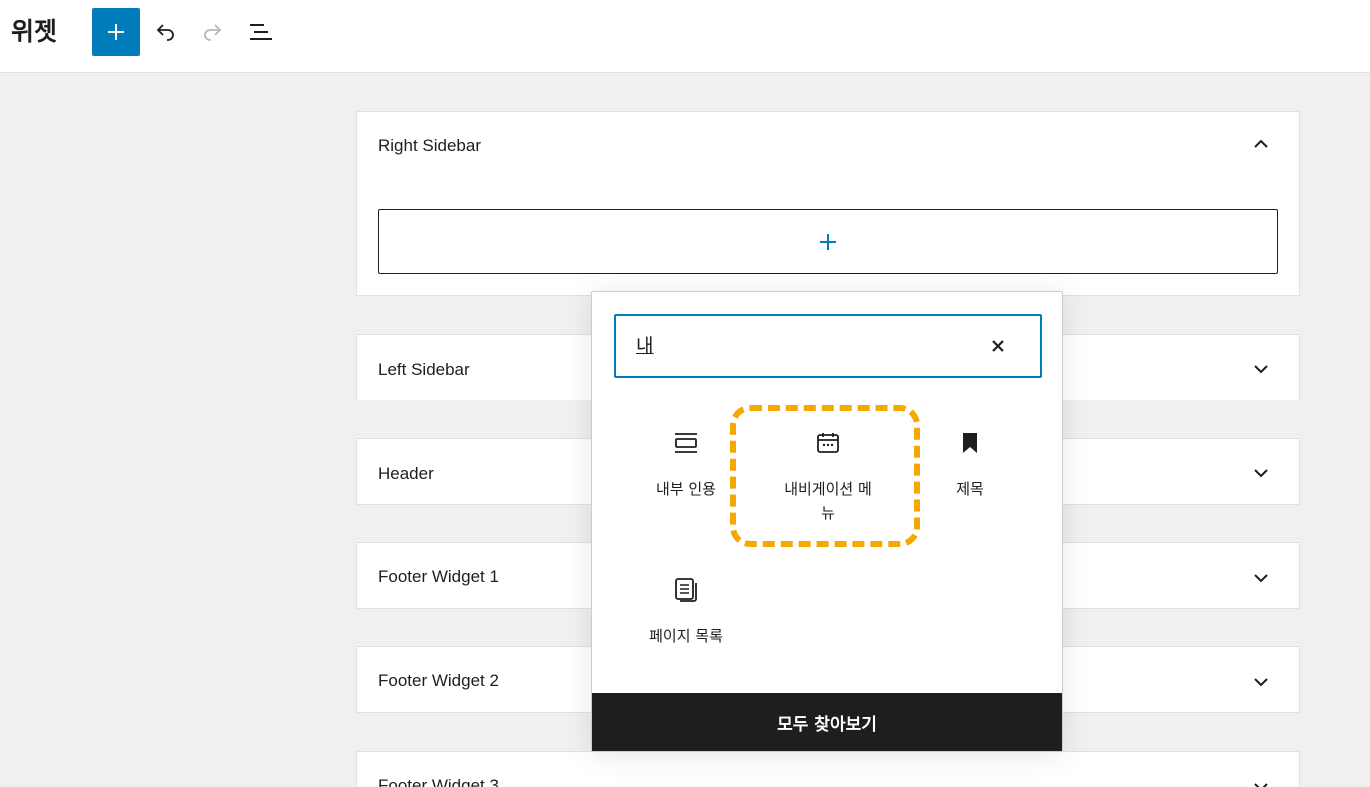 This screenshot has width=1370, height=787. What do you see at coordinates (685, 36) in the screenshot?
I see `editor-header: 위젯` at bounding box center [685, 36].